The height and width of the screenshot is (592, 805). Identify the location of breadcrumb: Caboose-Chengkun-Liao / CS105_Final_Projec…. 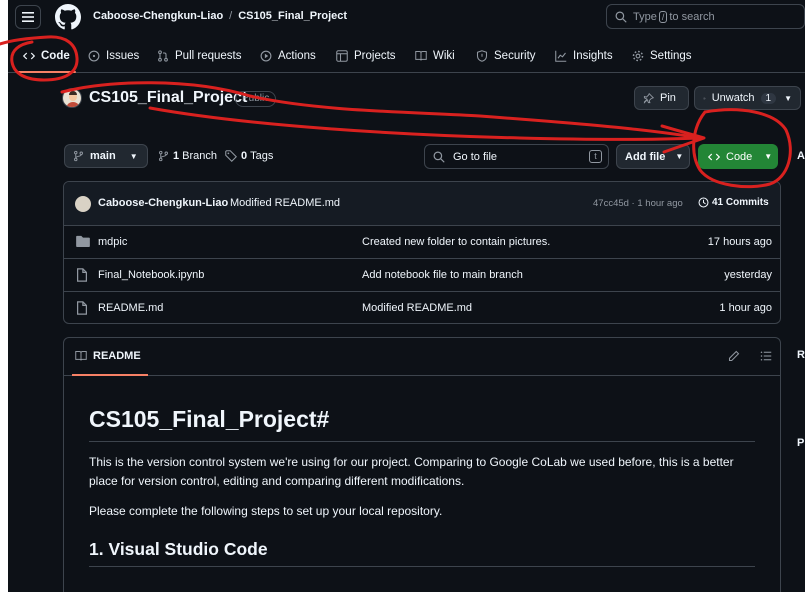
(220, 16).